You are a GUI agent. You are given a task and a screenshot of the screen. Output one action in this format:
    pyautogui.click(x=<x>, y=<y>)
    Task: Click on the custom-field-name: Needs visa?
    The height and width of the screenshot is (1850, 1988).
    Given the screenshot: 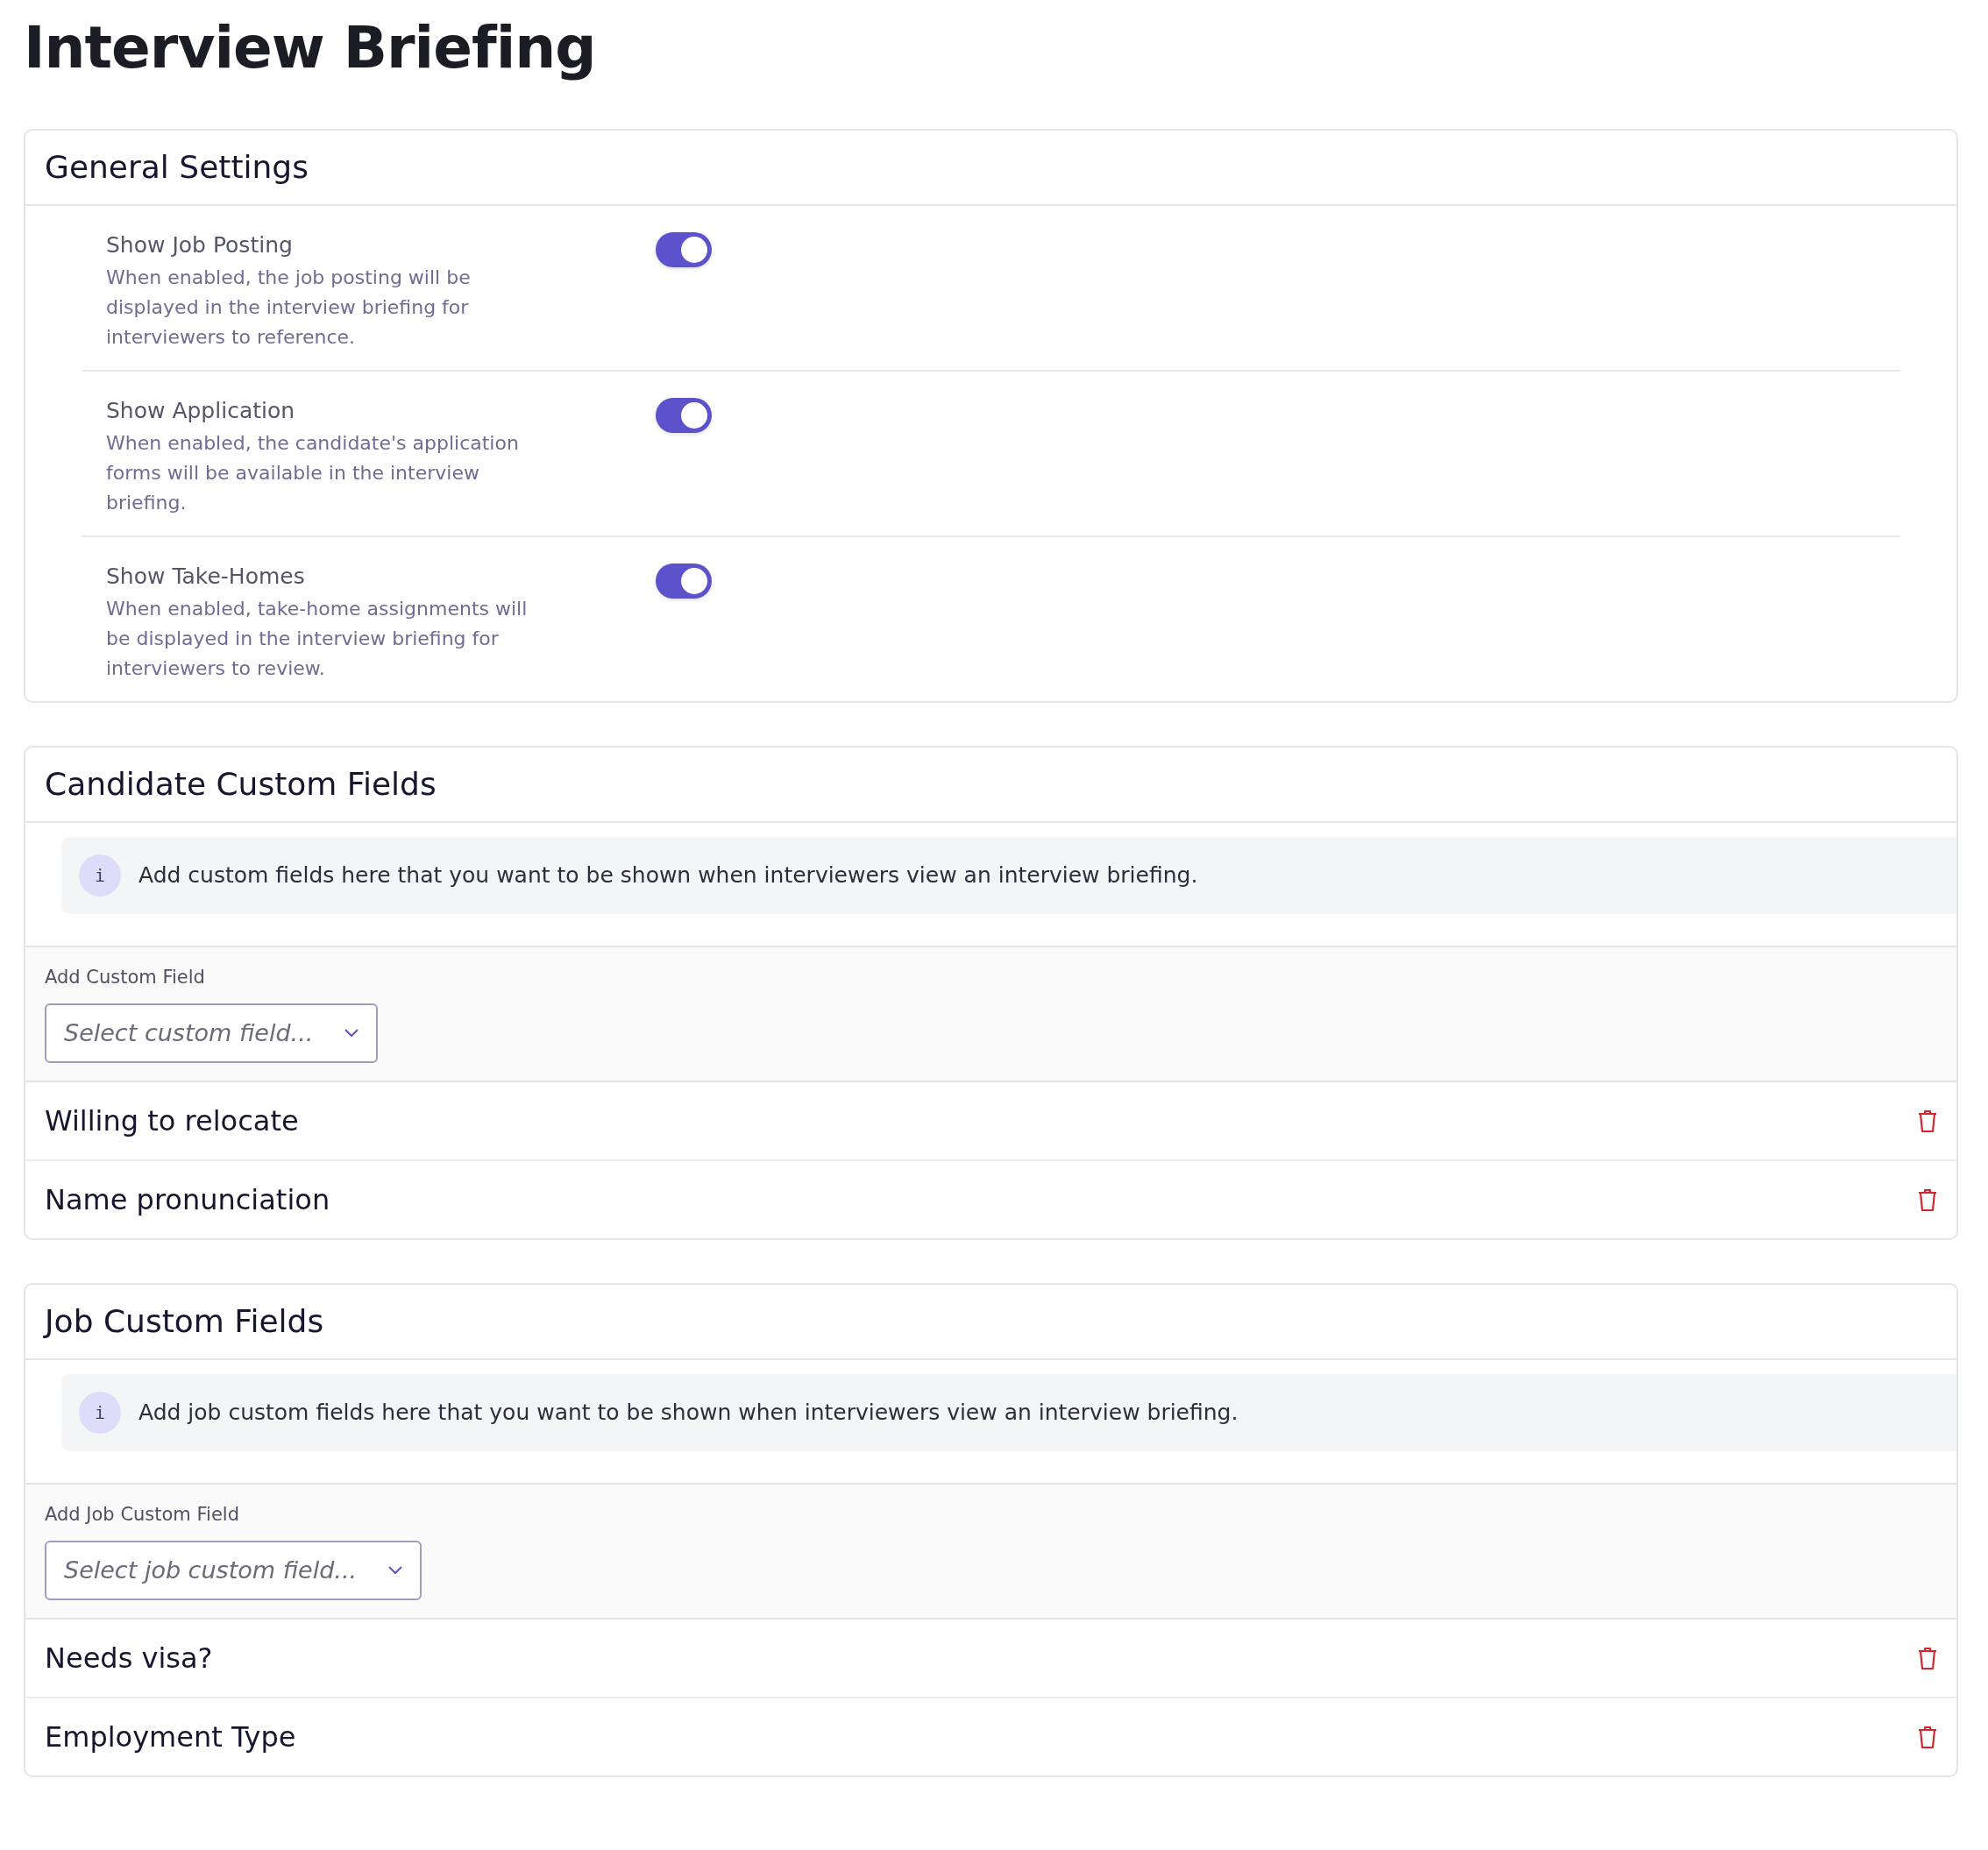 What is the action you would take?
    pyautogui.click(x=129, y=1658)
    